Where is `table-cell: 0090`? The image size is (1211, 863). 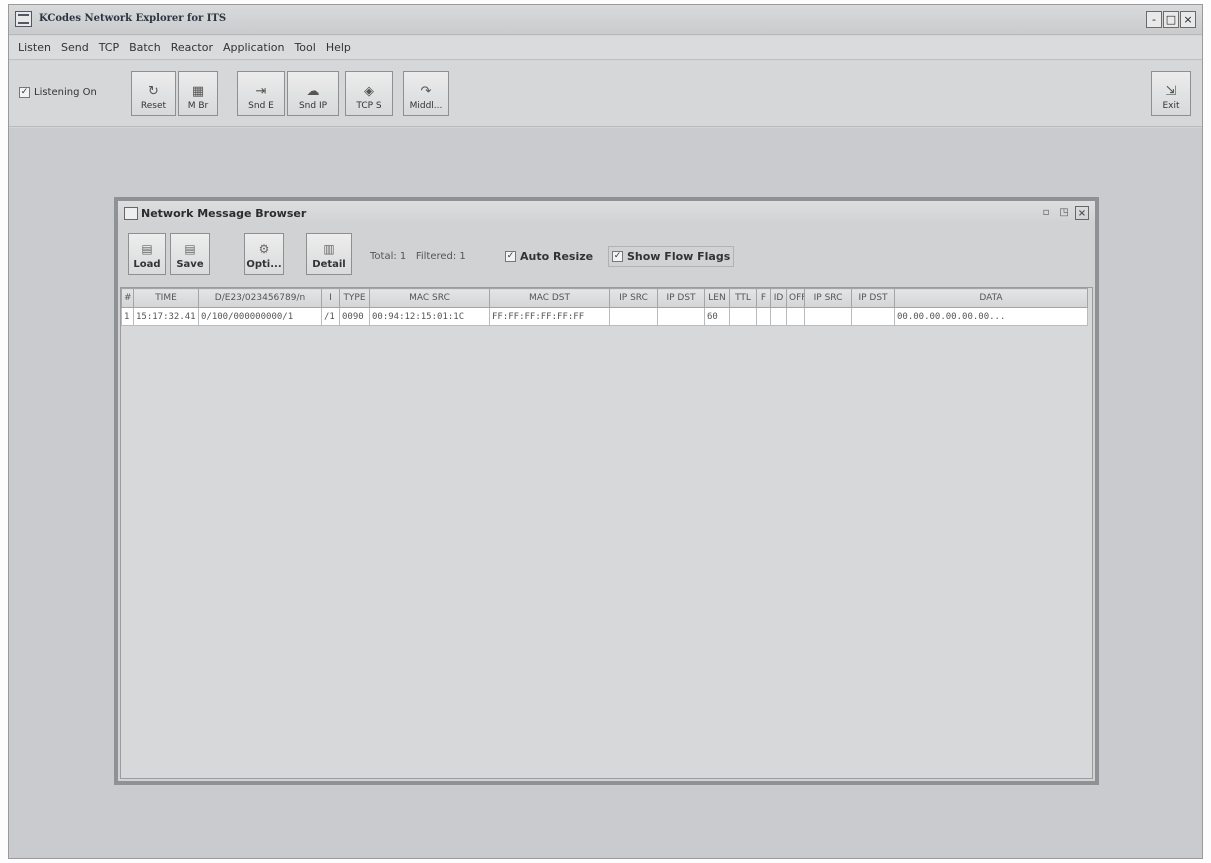 table-cell: 0090 is located at coordinates (354, 316).